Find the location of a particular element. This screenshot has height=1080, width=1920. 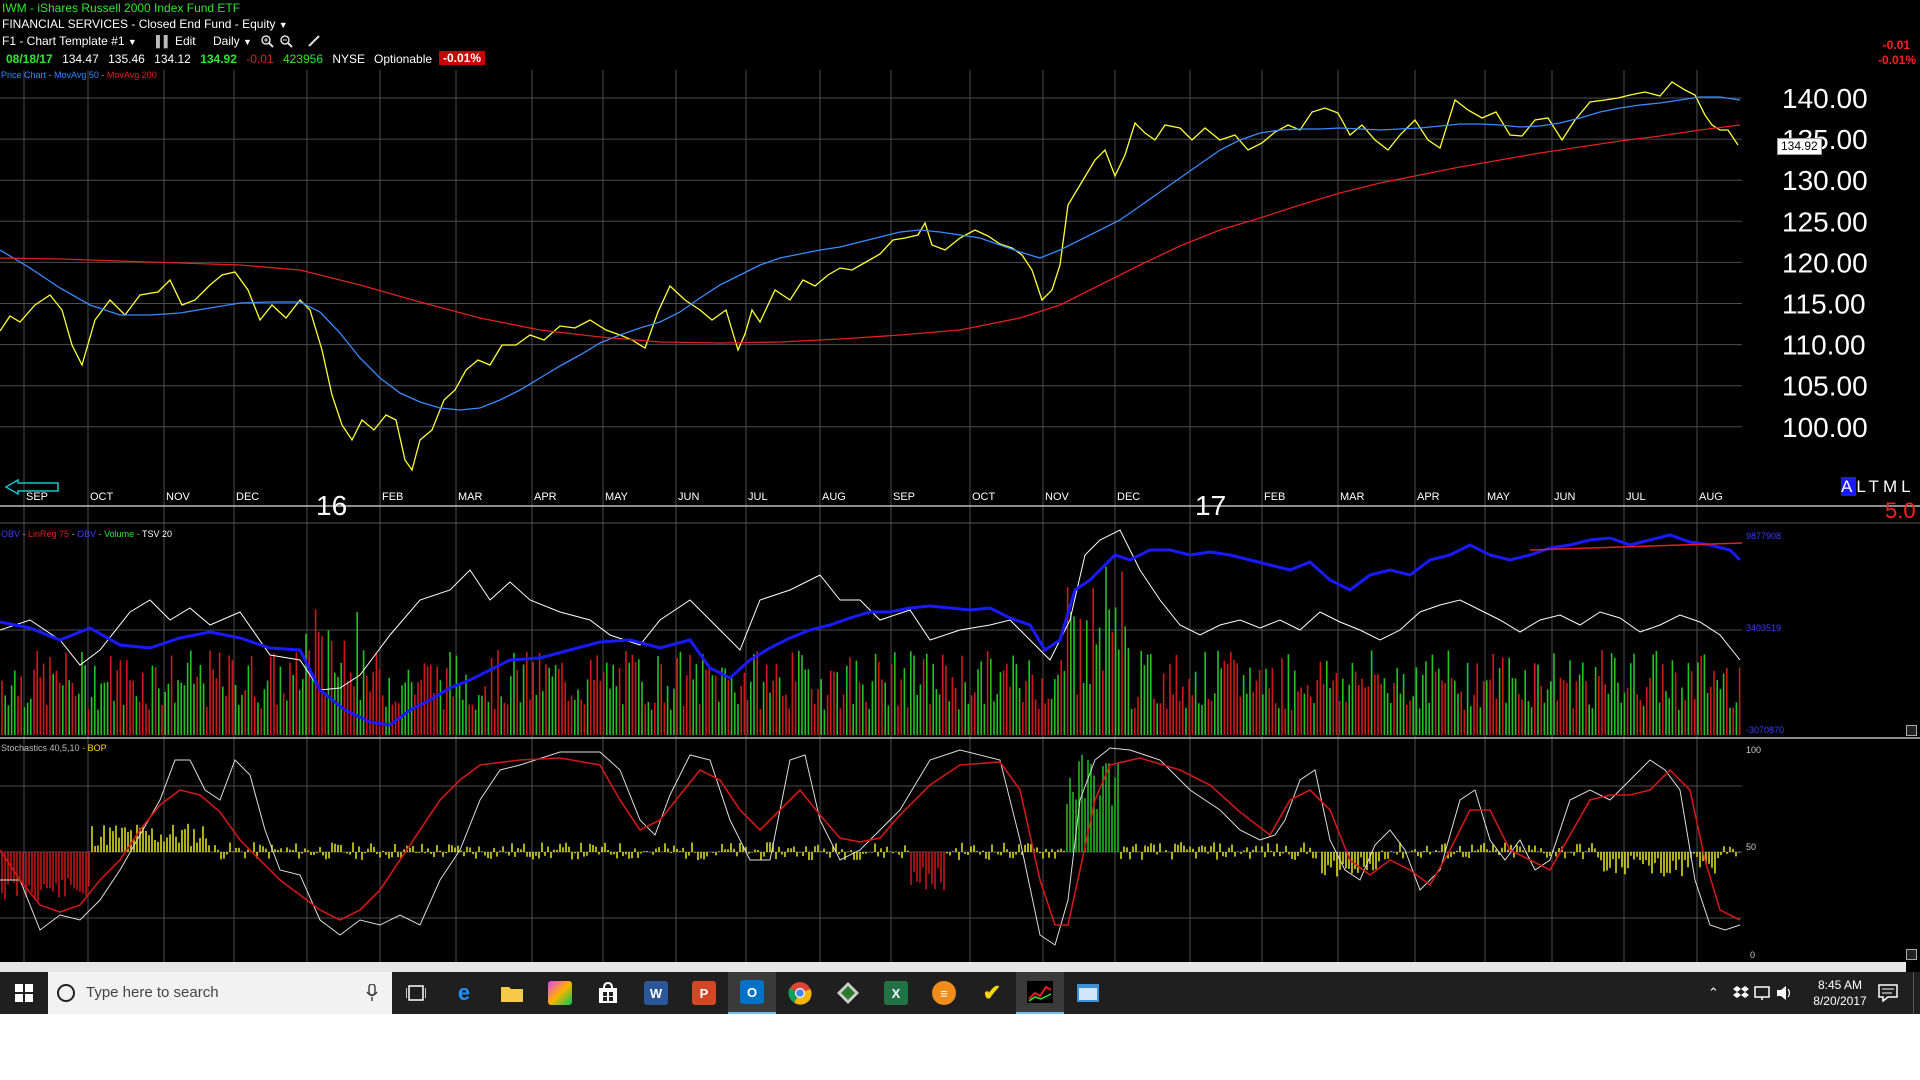

tray-volume is located at coordinates (1785, 993).